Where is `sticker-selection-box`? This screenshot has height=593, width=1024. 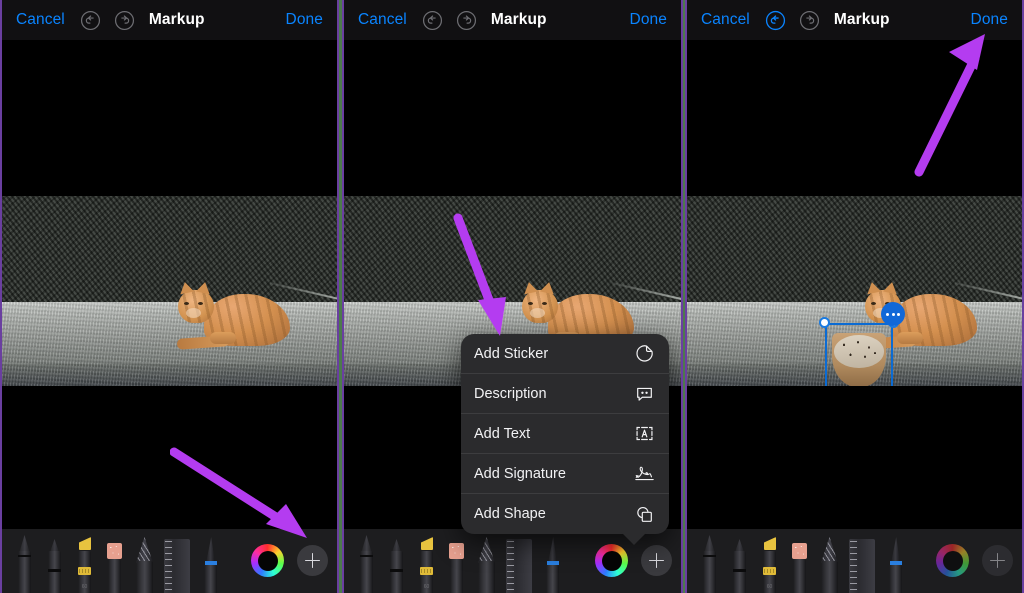 sticker-selection-box is located at coordinates (859, 354).